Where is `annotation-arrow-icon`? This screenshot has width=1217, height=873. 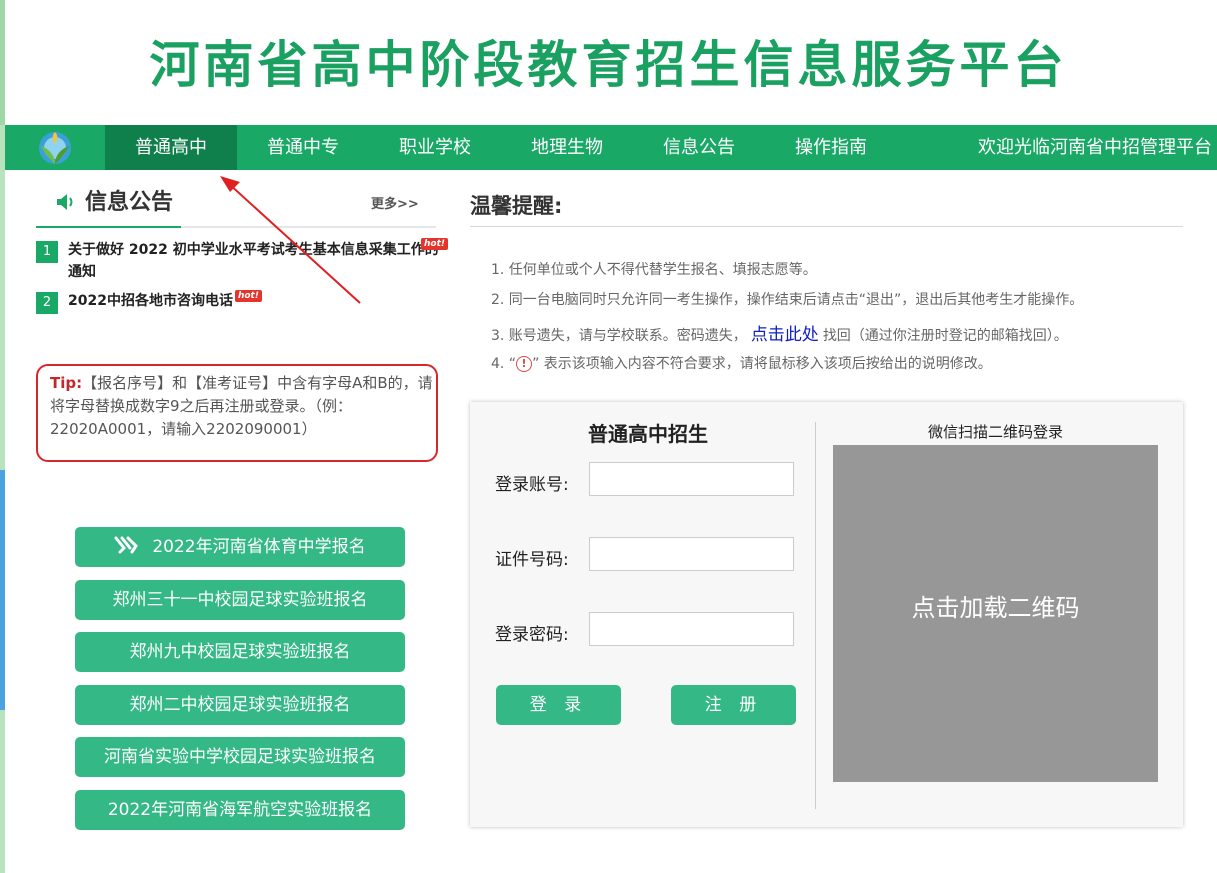
annotation-arrow-icon is located at coordinates (290, 240).